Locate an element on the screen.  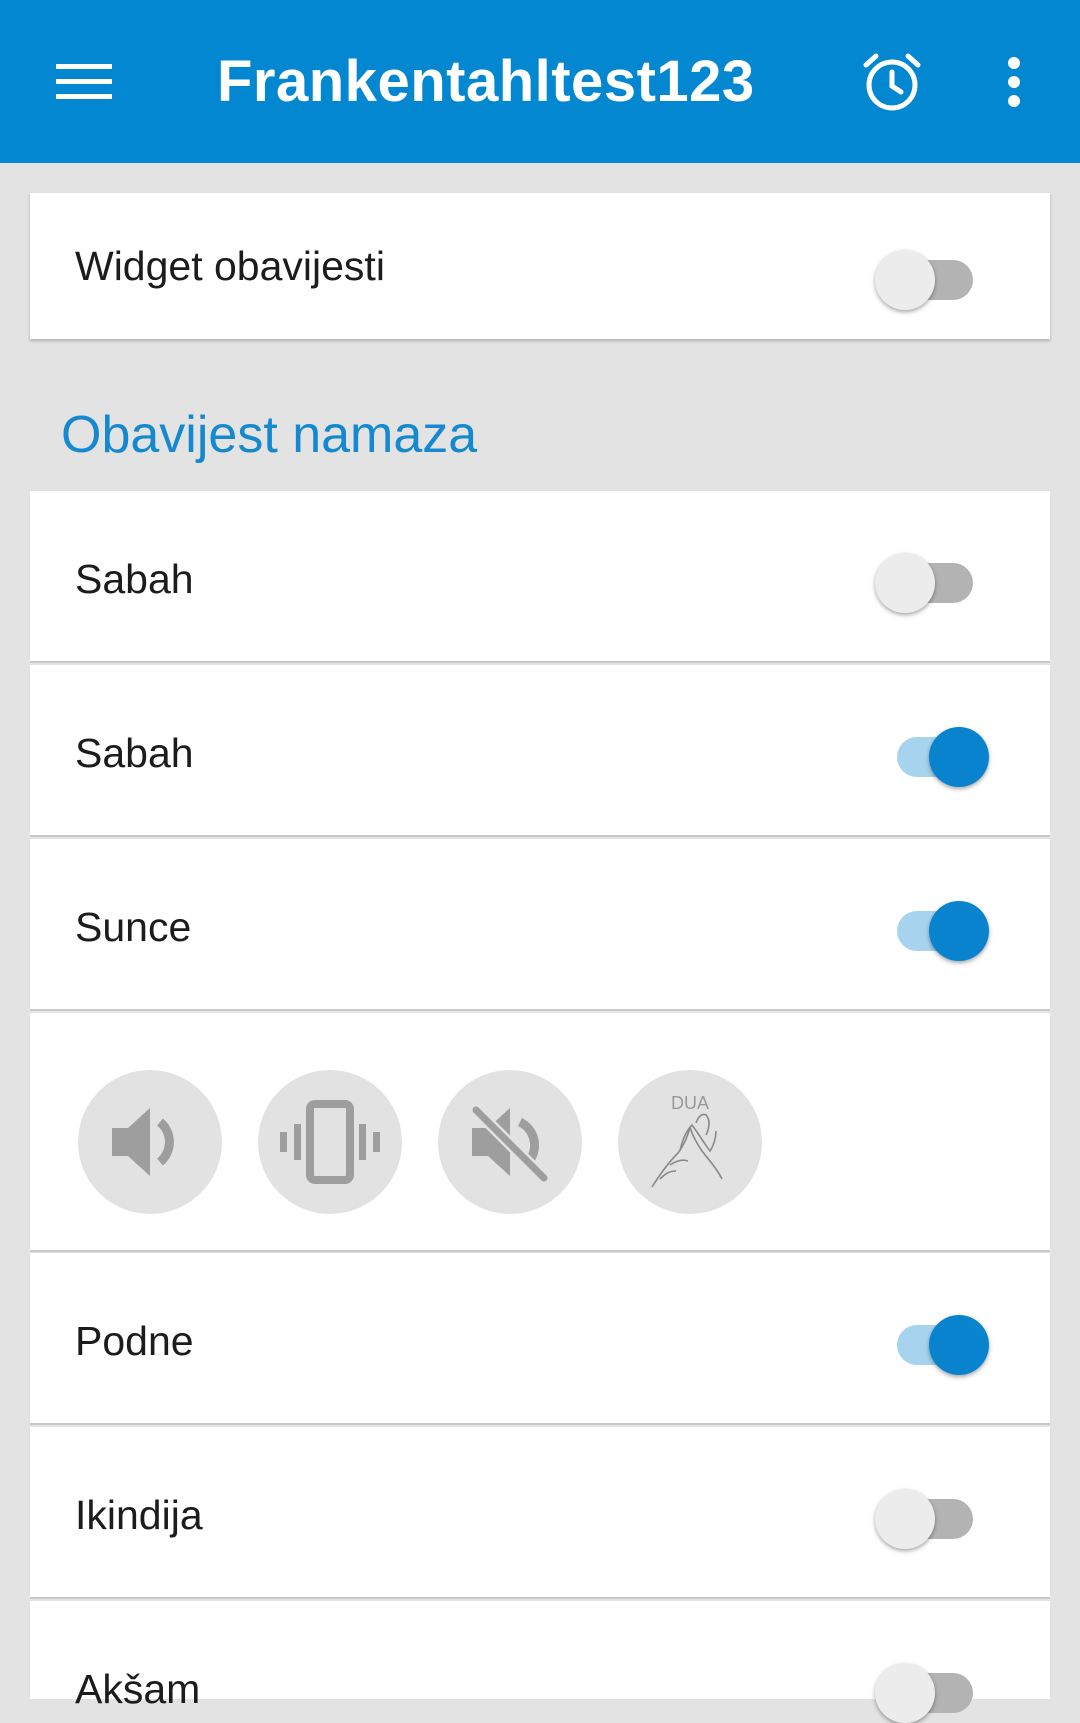
menu-button is located at coordinates (84, 82).